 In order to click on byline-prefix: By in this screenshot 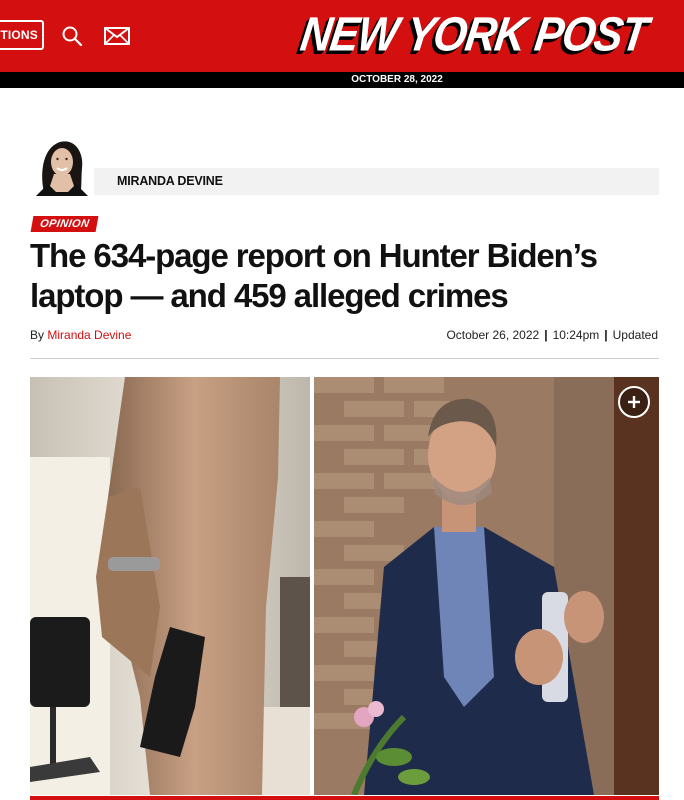, I will do `click(37, 335)`.